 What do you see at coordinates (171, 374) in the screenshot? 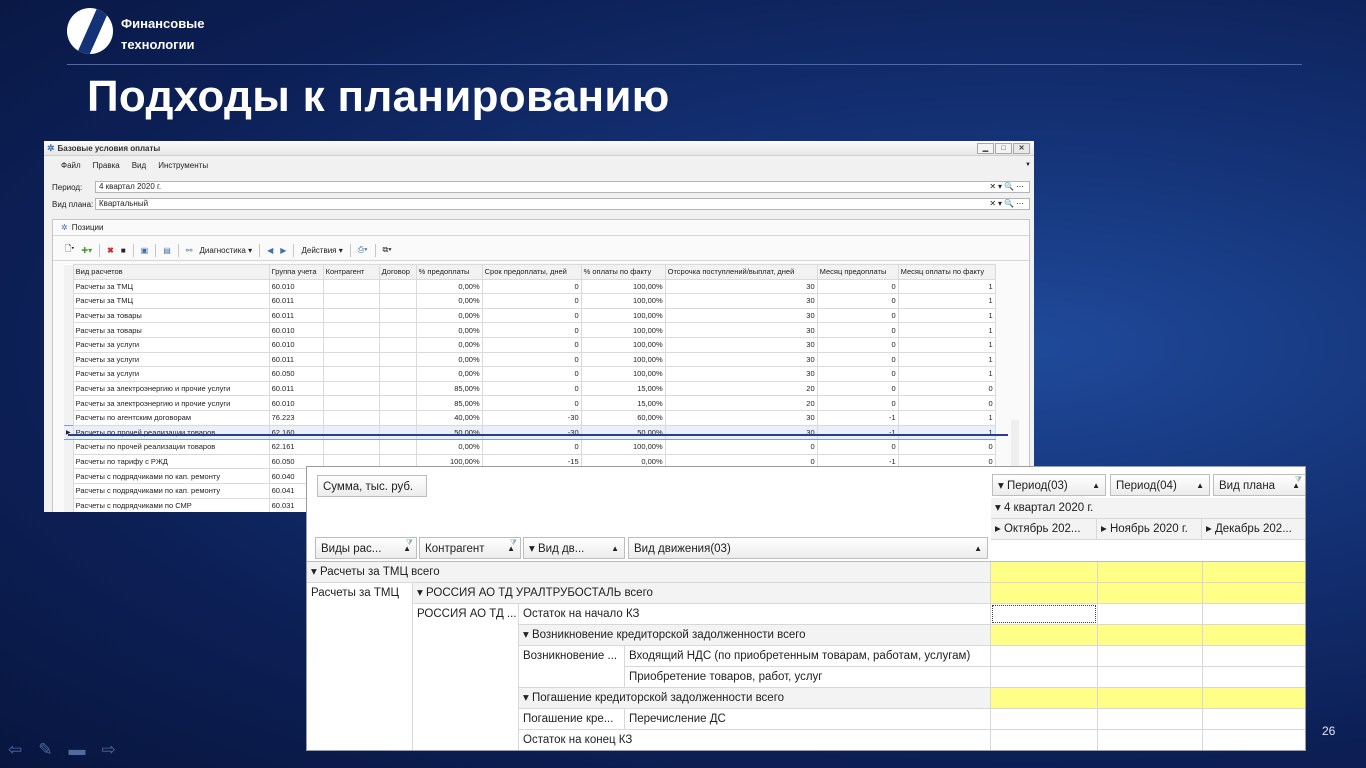
I see `table-cell: Расчеты за услуги` at bounding box center [171, 374].